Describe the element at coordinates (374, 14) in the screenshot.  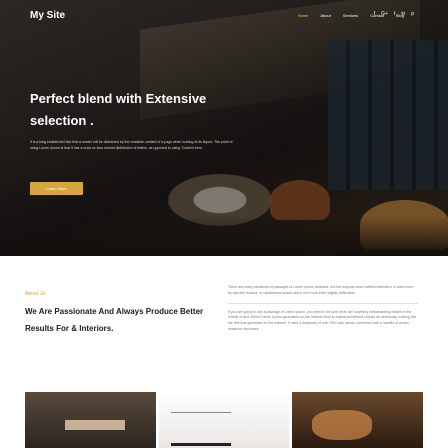
I see `facebook-icon: f` at that location.